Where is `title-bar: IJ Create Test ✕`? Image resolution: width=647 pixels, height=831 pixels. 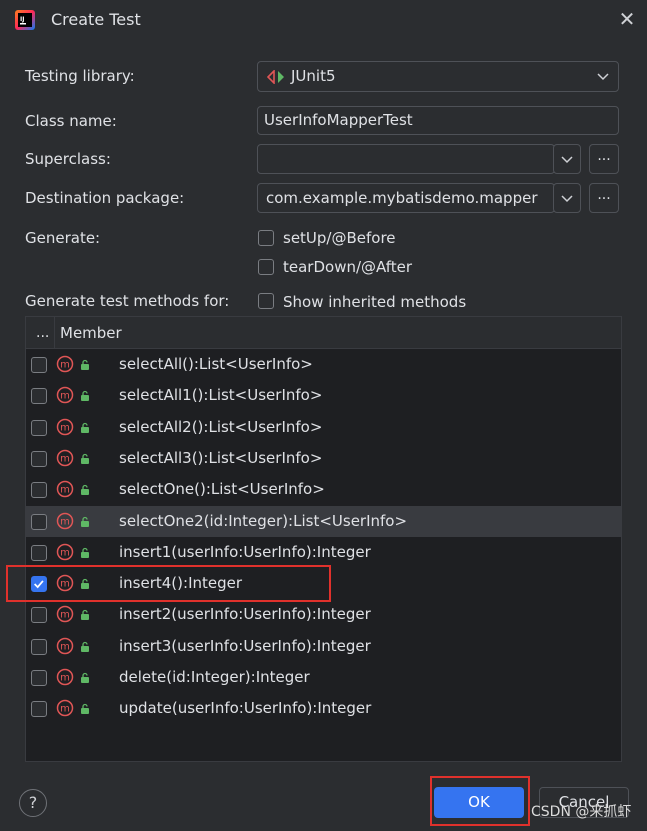
title-bar: IJ Create Test ✕ is located at coordinates (323, 20).